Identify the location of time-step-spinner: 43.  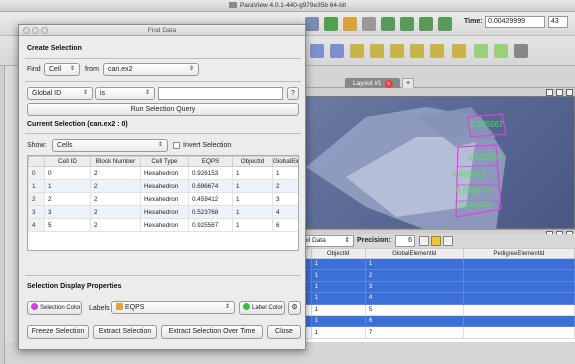
(558, 22).